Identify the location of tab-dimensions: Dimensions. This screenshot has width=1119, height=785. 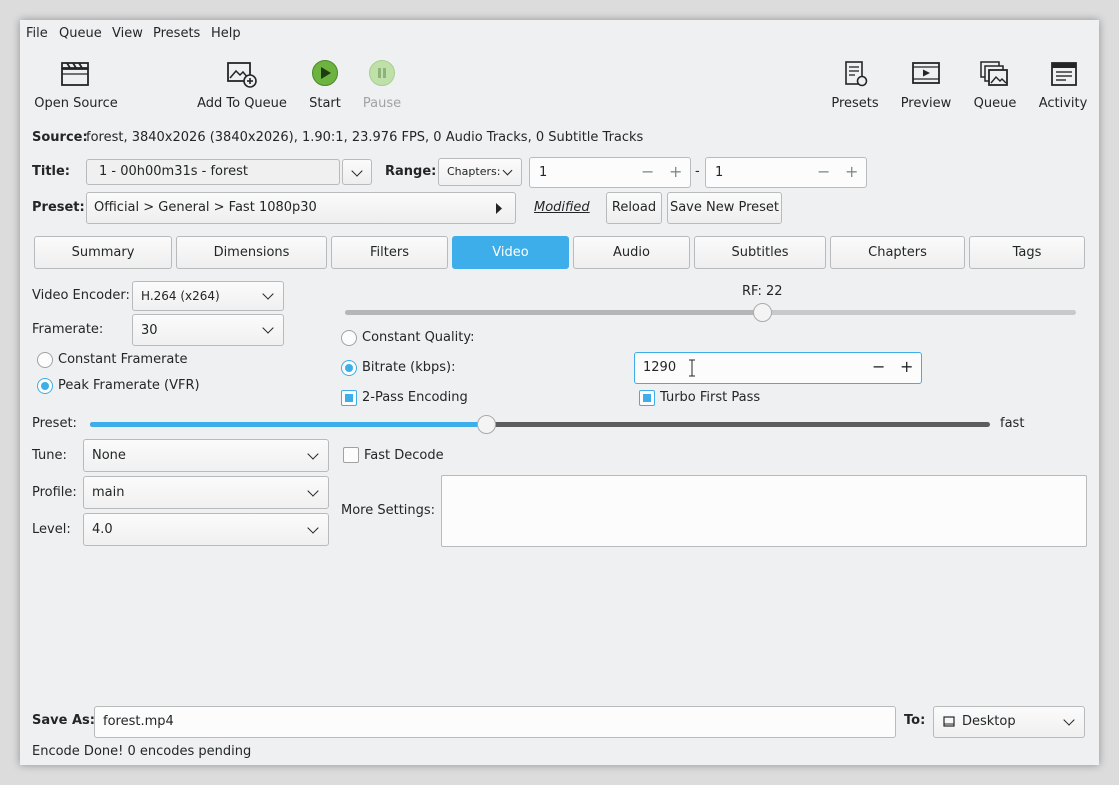
(251, 252).